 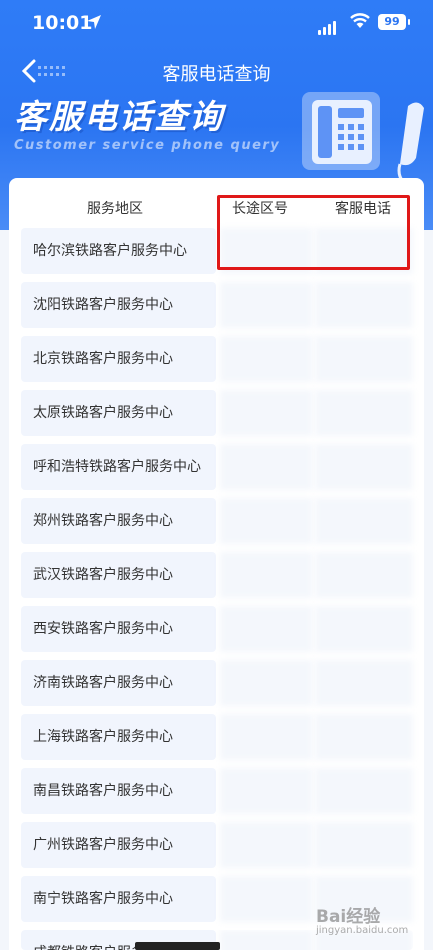 I want to click on watermark-url: jingyan.baidu.com, so click(x=362, y=930).